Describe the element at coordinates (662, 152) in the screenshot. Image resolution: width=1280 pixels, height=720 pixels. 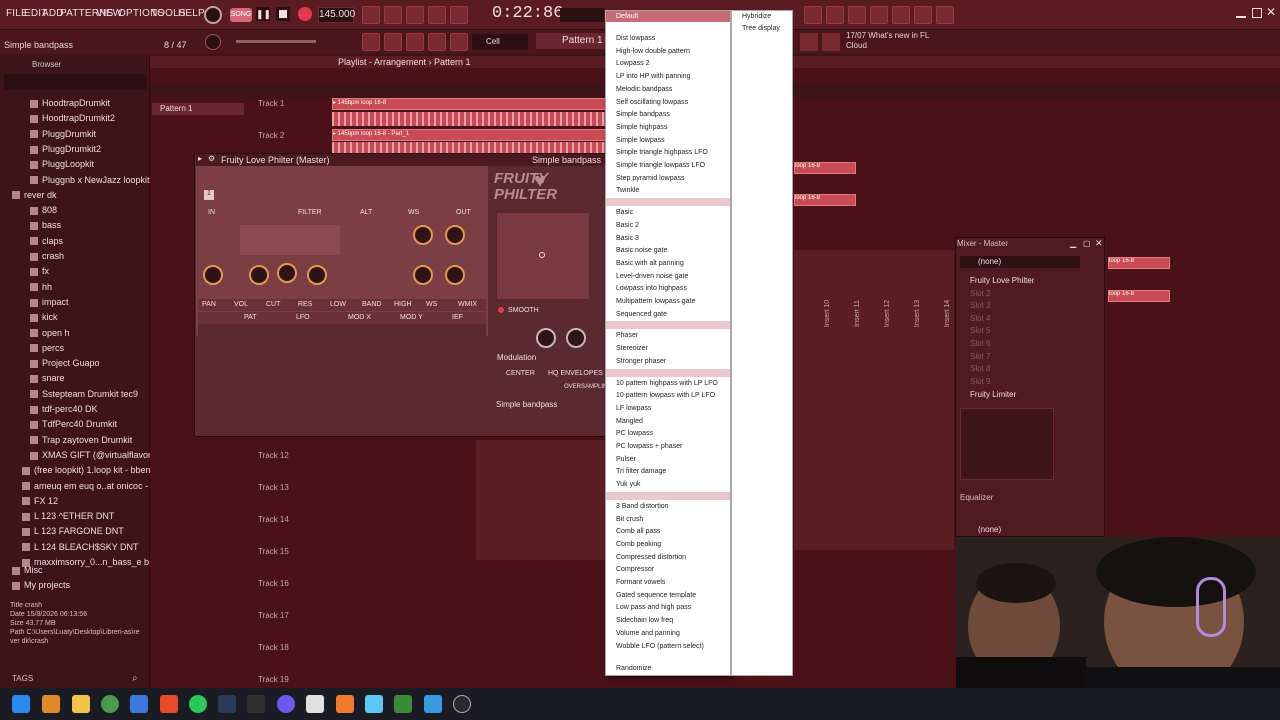
I see `preset-menu-item: Simple triangle highpass LFO` at that location.